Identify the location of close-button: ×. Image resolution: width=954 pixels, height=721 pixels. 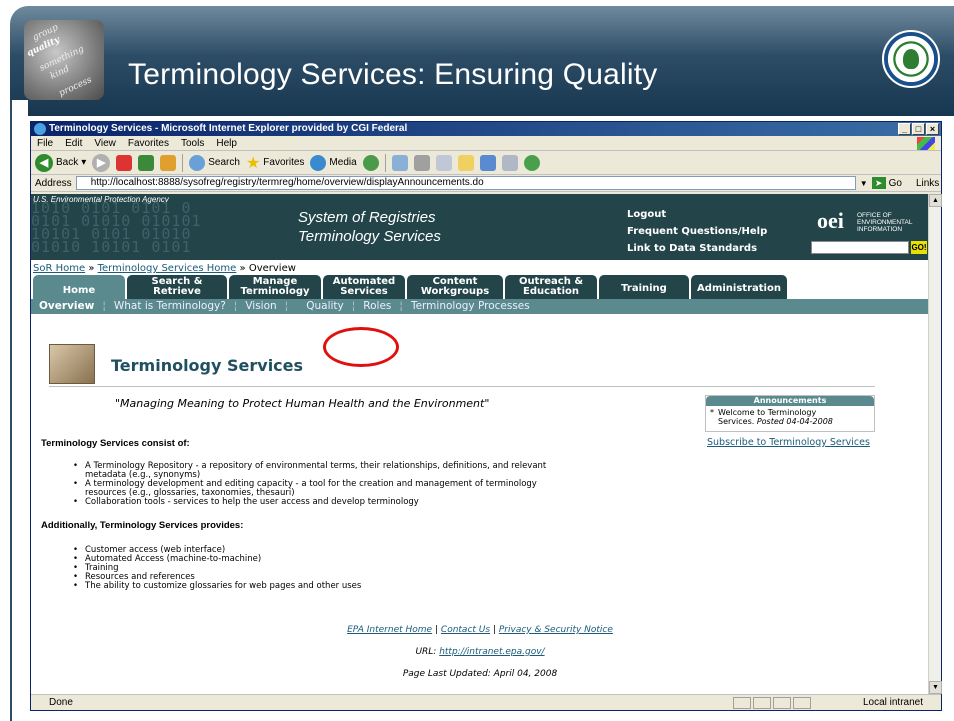
(932, 129).